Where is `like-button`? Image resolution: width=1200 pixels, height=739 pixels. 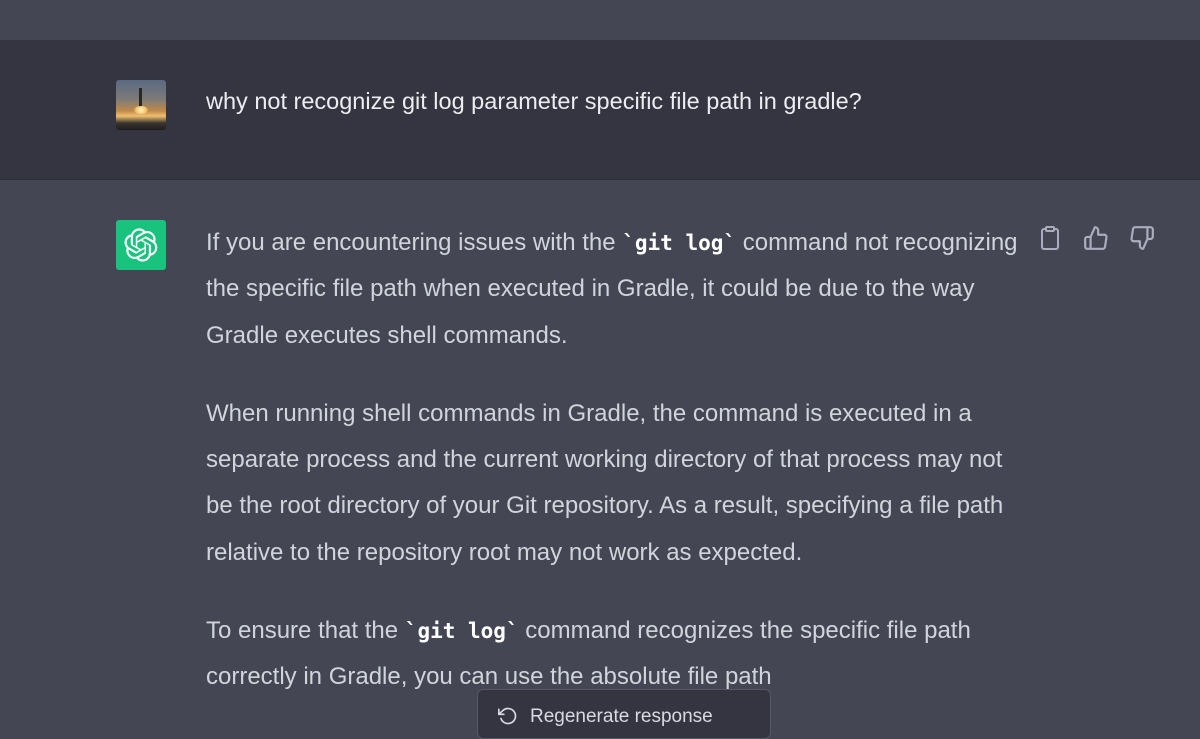 like-button is located at coordinates (1096, 238).